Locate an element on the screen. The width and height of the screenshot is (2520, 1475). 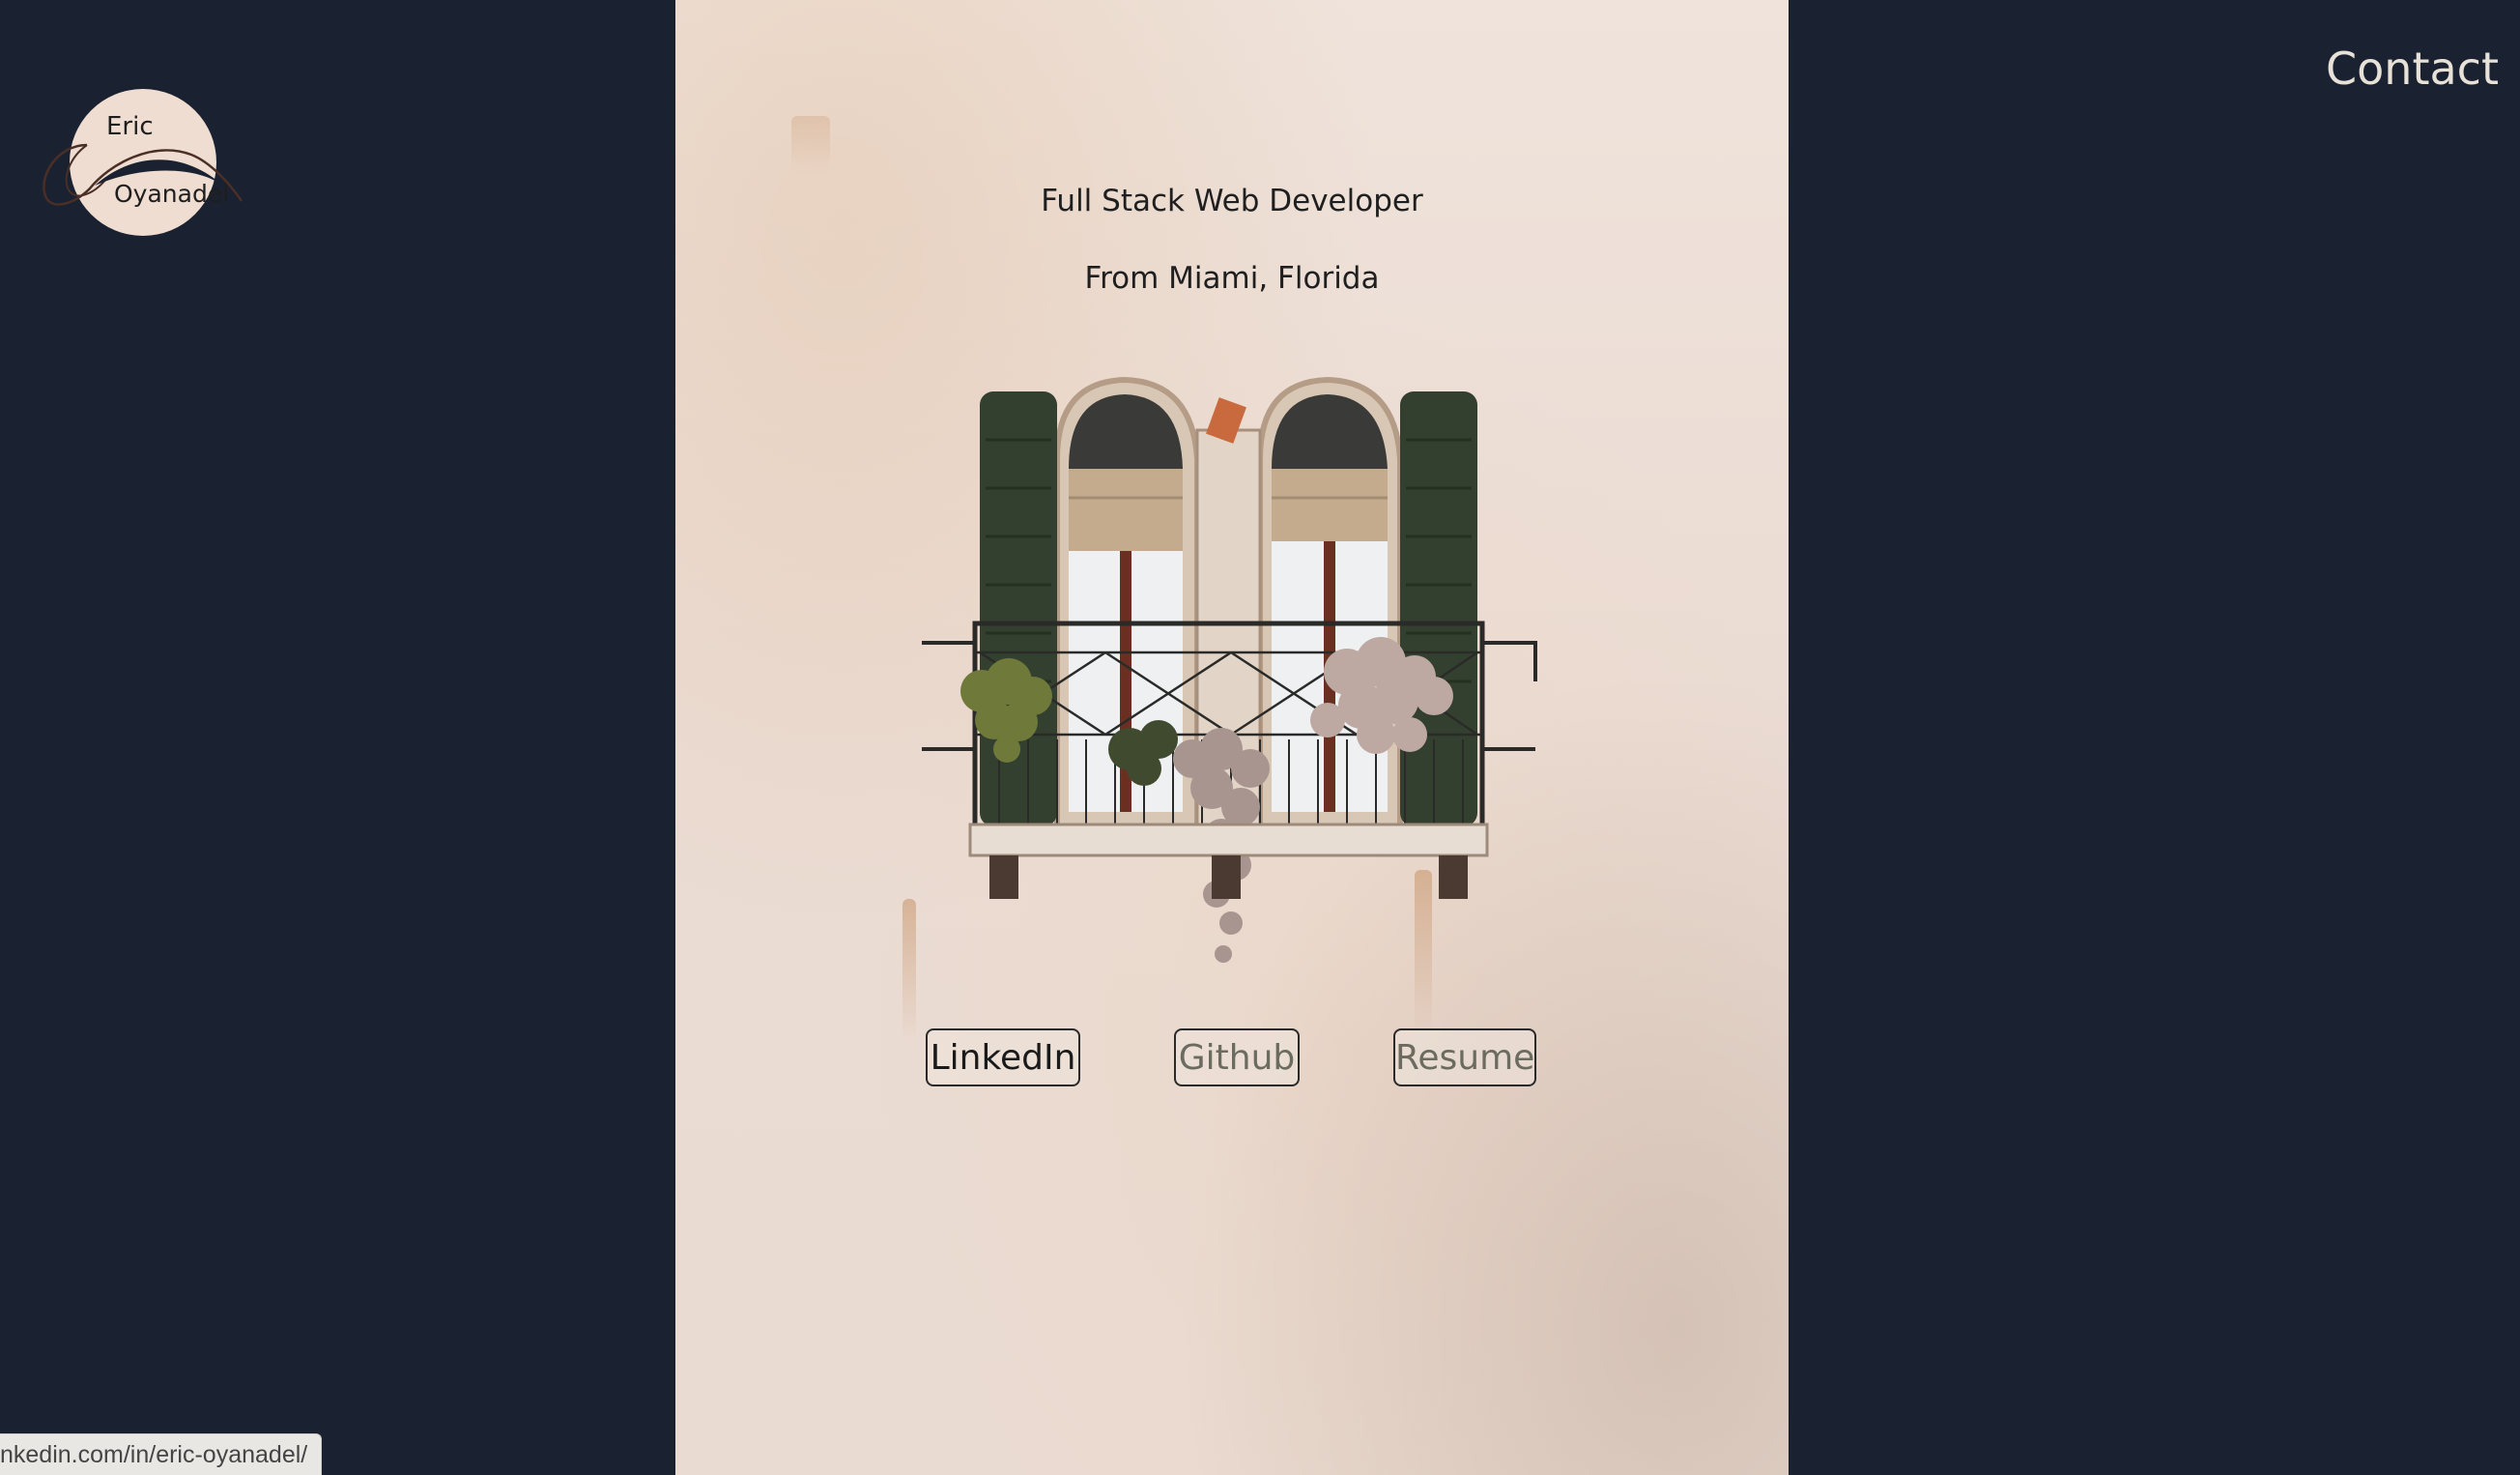
status-bar-url: nkedin.com/in/eric-oyanadel/ is located at coordinates (161, 1454).